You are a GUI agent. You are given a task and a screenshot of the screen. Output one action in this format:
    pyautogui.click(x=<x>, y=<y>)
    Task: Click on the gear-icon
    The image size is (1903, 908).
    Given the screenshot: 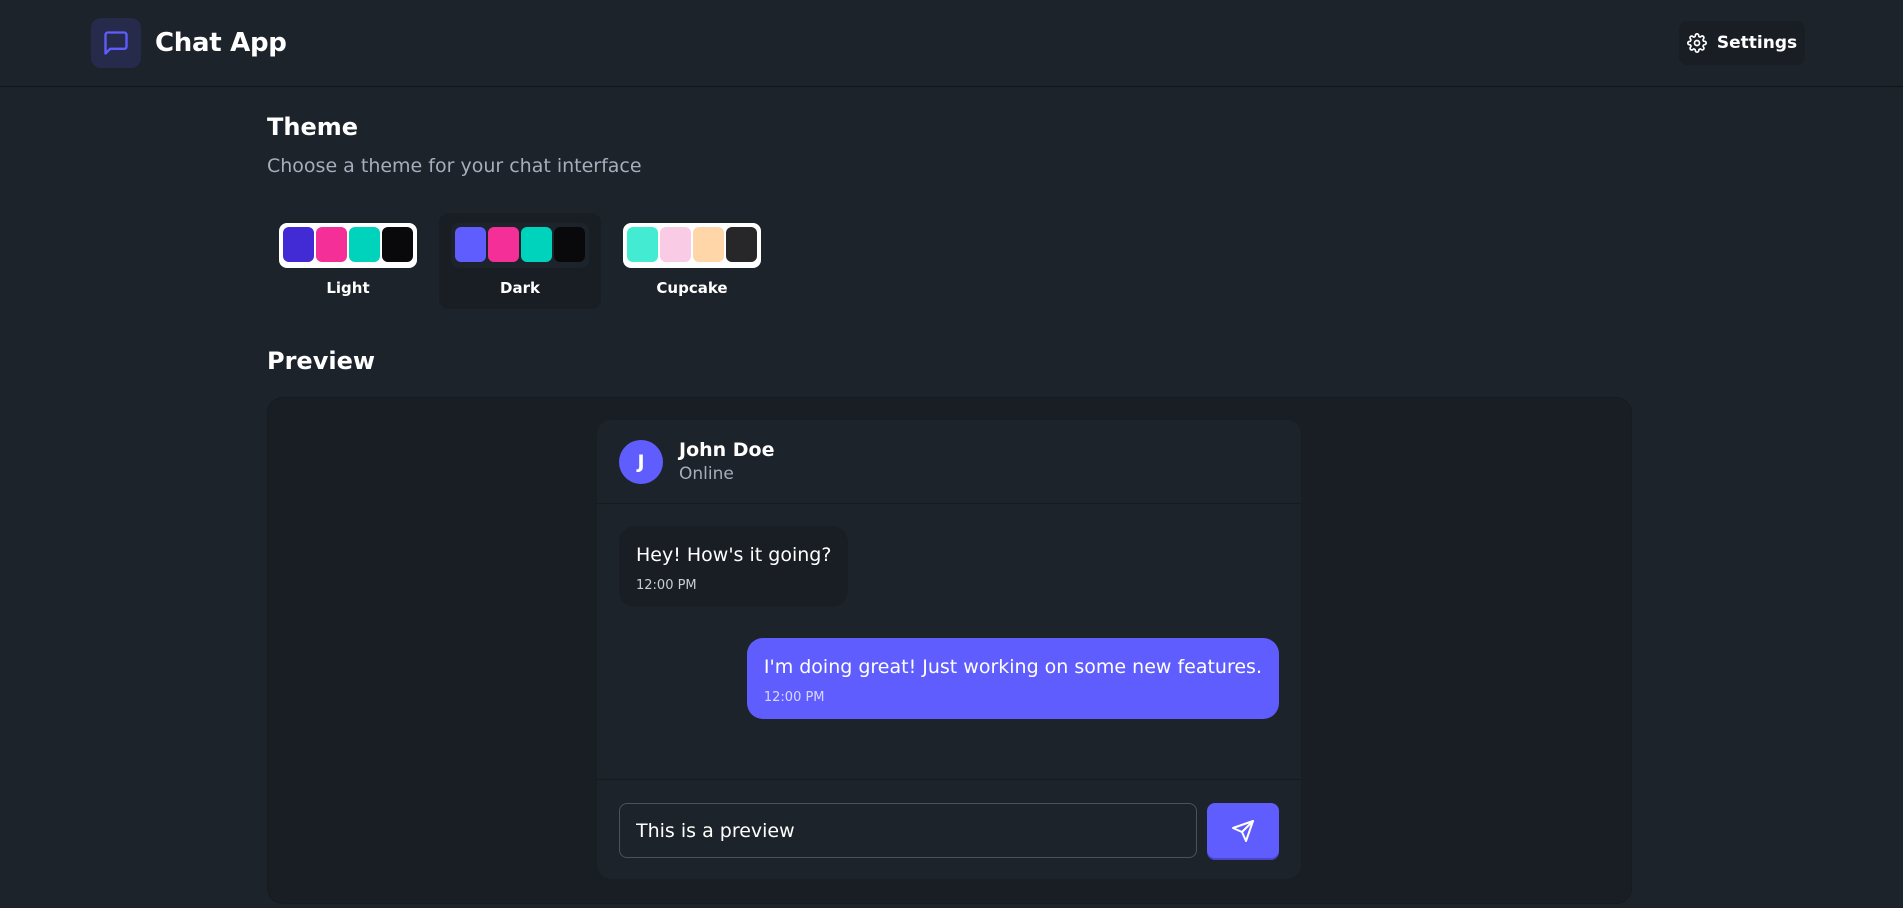 What is the action you would take?
    pyautogui.click(x=1696, y=43)
    